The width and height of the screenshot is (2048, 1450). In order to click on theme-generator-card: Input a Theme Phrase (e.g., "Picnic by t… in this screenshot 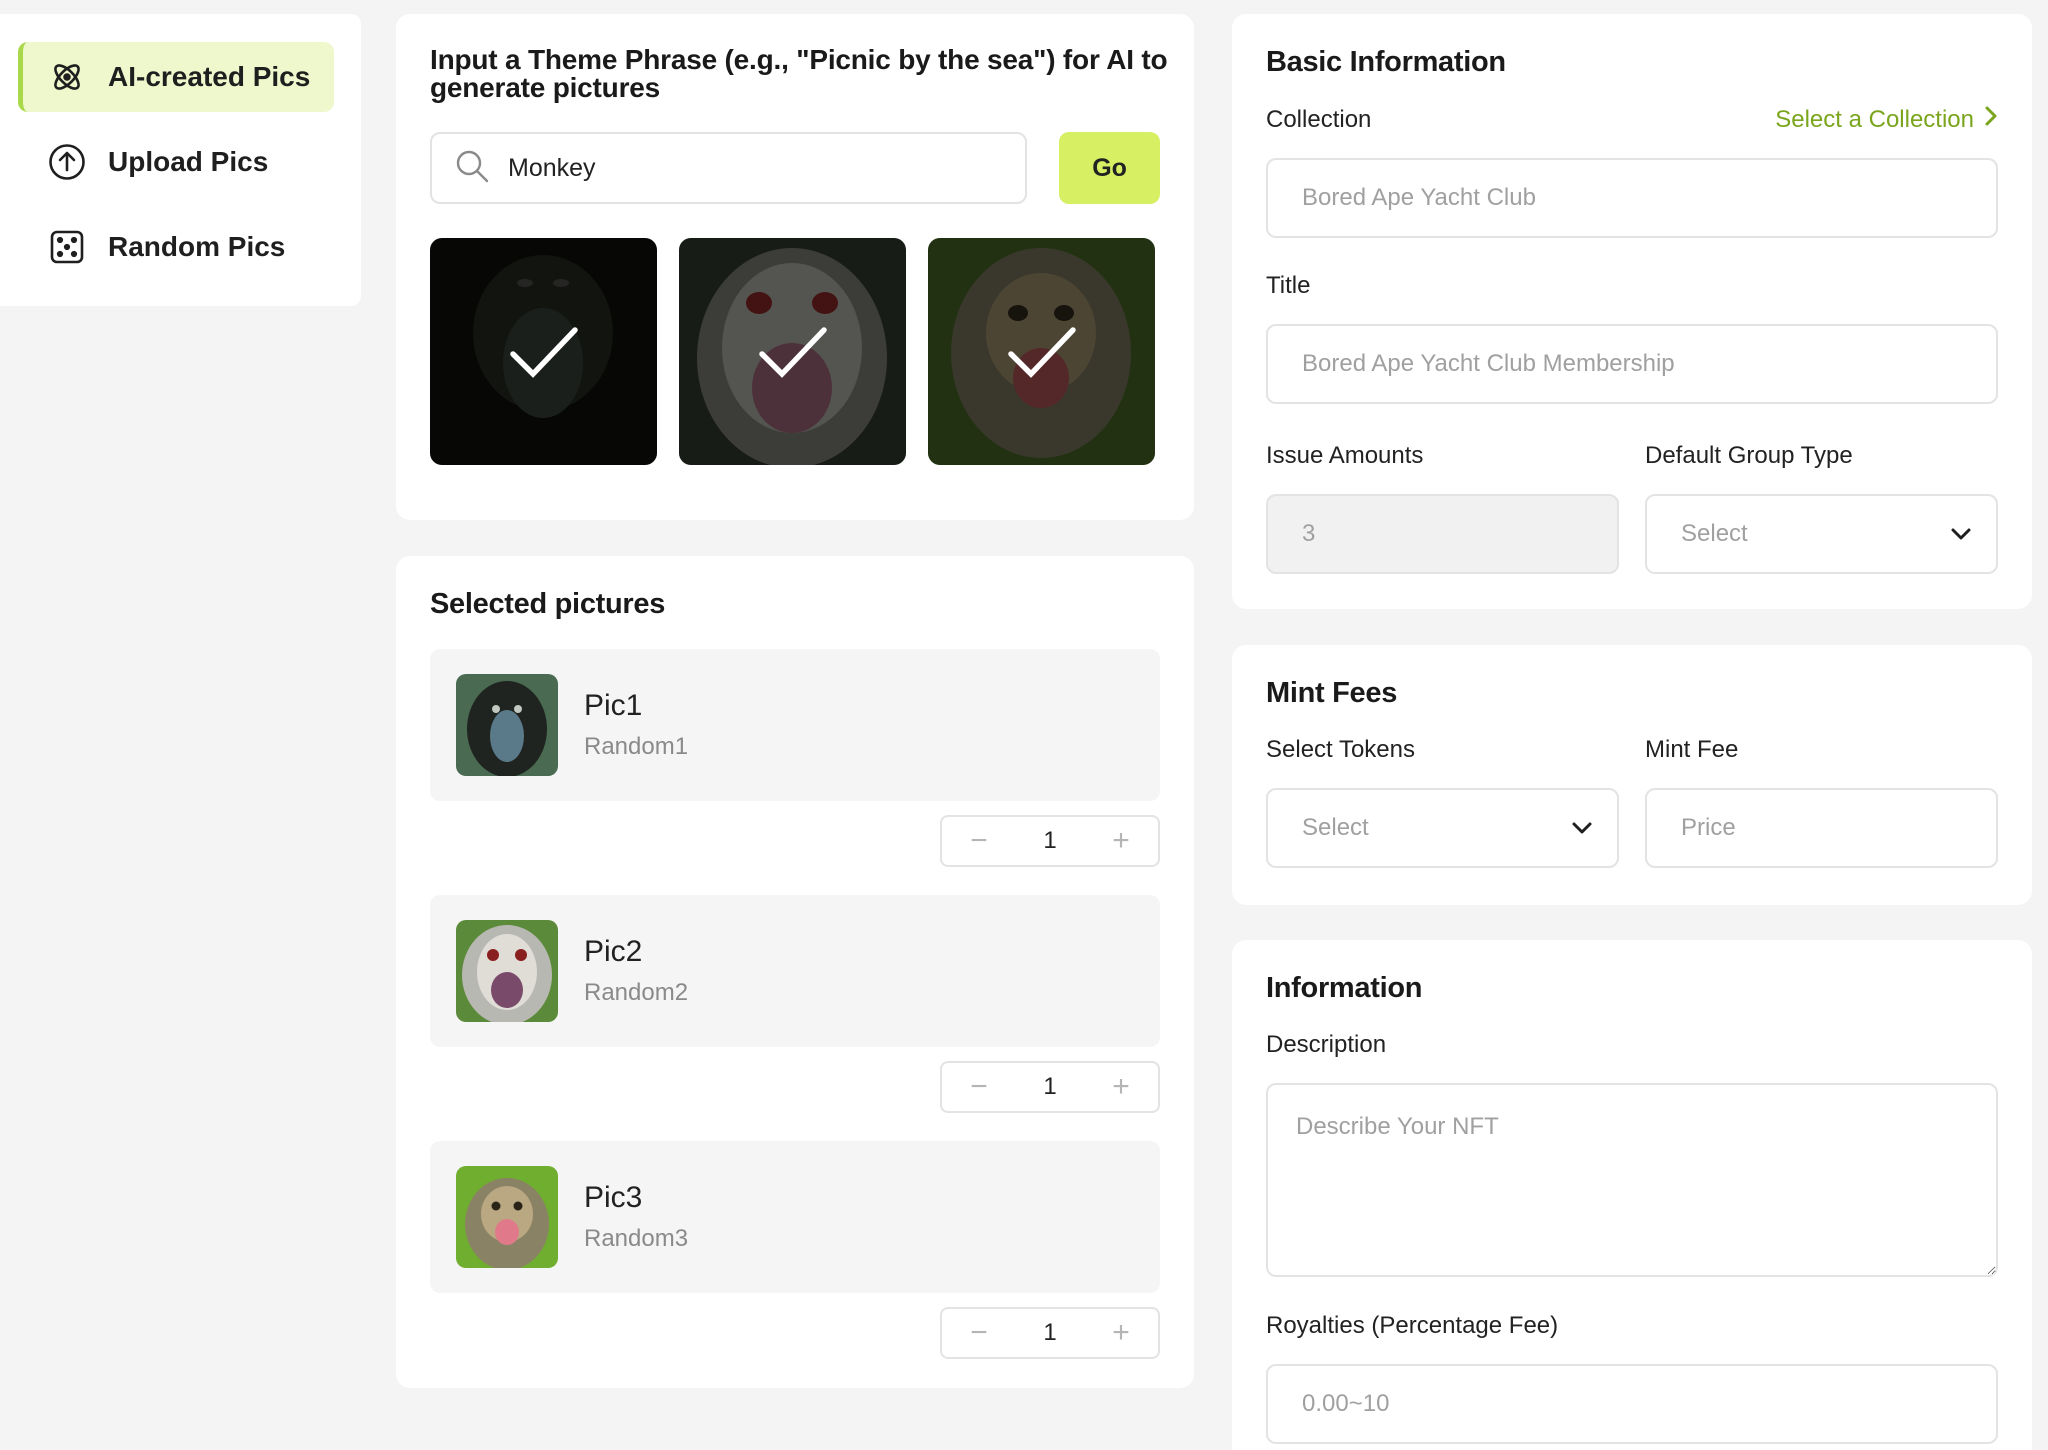, I will do `click(795, 267)`.